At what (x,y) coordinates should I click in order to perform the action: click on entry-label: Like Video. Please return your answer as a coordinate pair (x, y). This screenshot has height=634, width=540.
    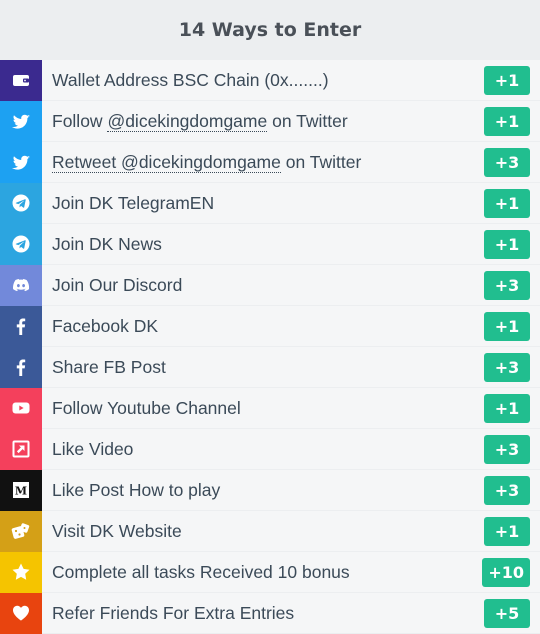
    Looking at the image, I should click on (263, 449).